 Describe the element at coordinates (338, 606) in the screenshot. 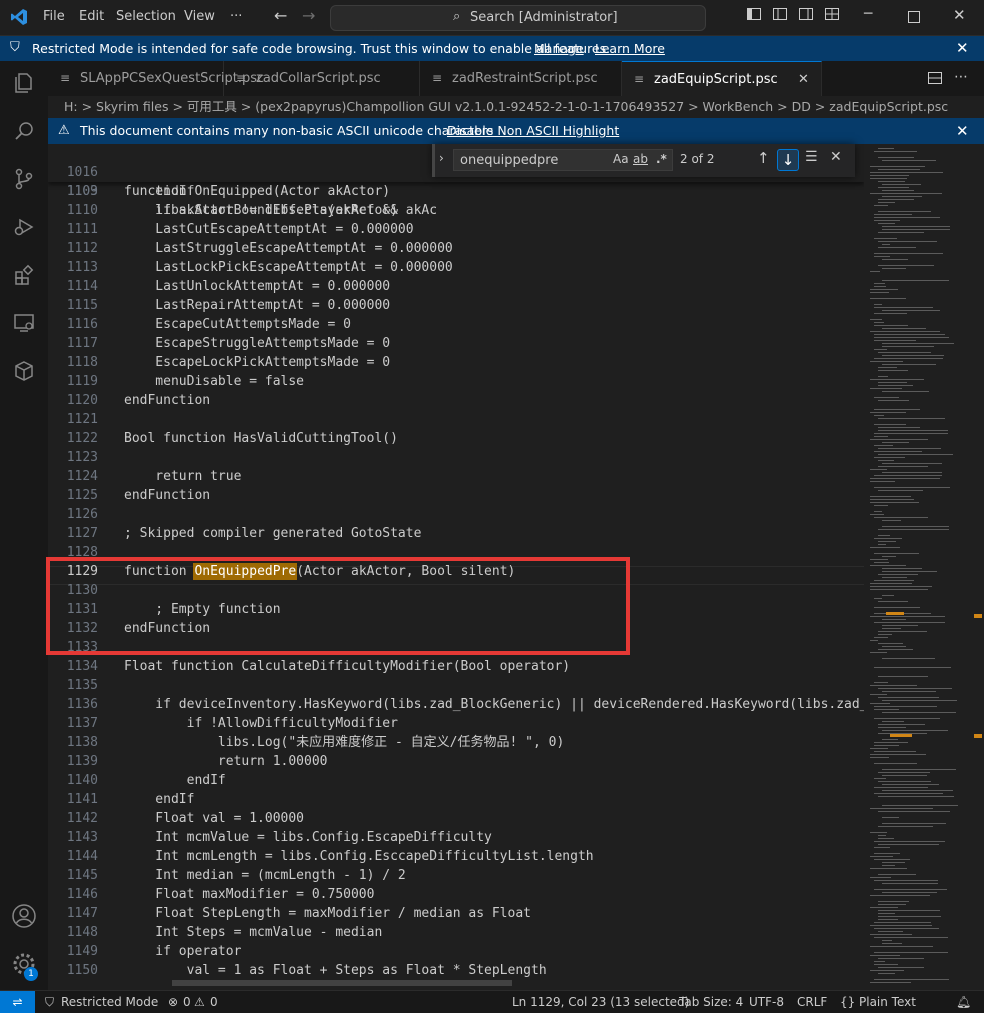

I see `red-annotation-box` at that location.